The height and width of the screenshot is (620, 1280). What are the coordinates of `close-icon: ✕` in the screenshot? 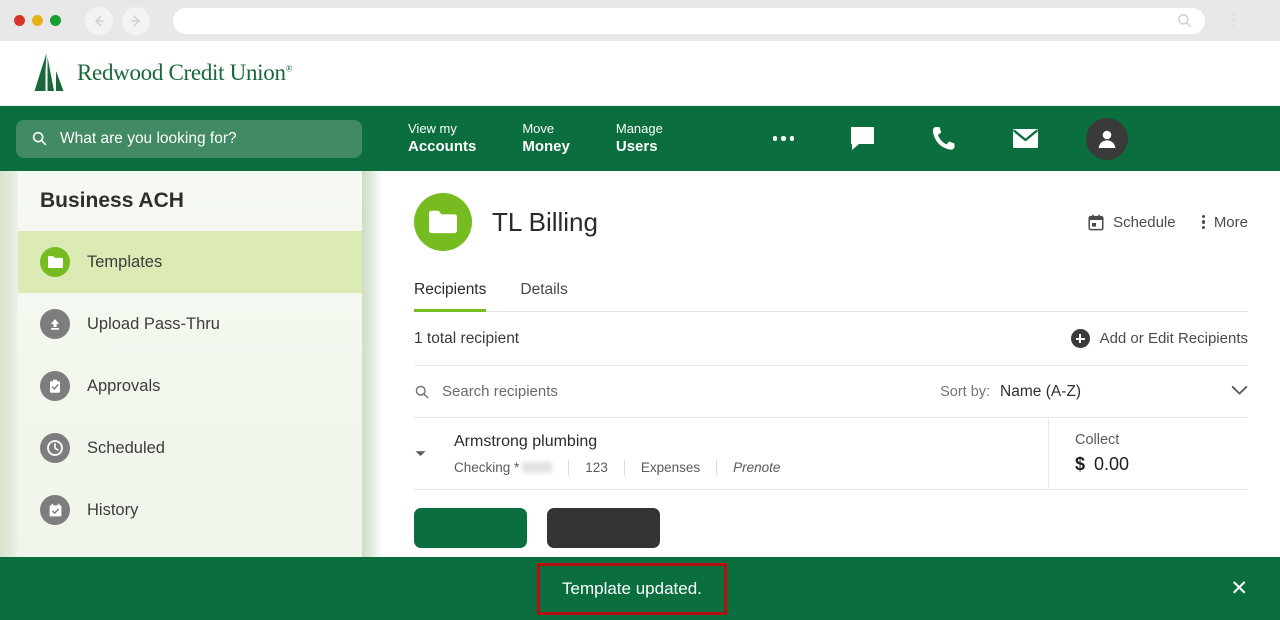 It's located at (1239, 588).